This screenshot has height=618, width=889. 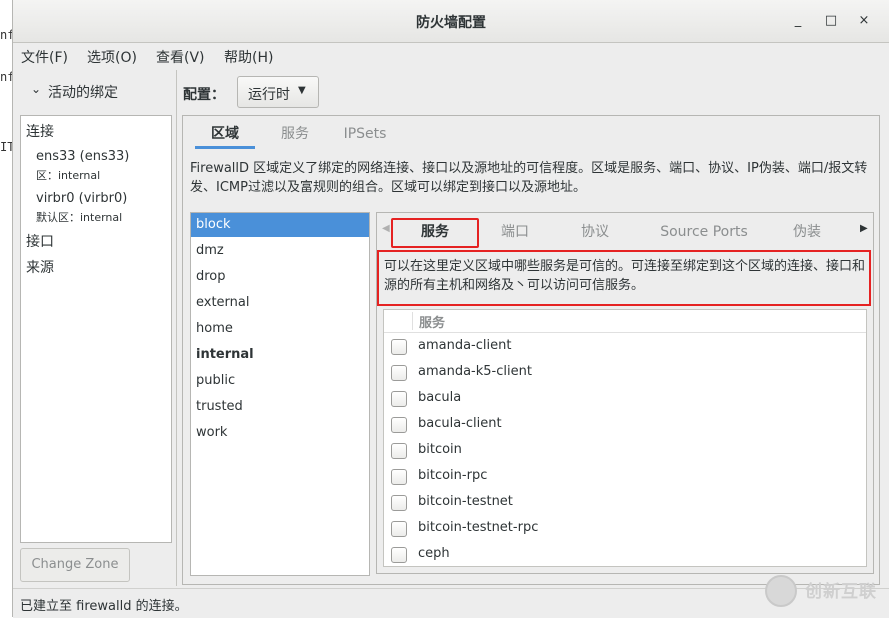 What do you see at coordinates (248, 57) in the screenshot?
I see `menu-help: 帮助(H)` at bounding box center [248, 57].